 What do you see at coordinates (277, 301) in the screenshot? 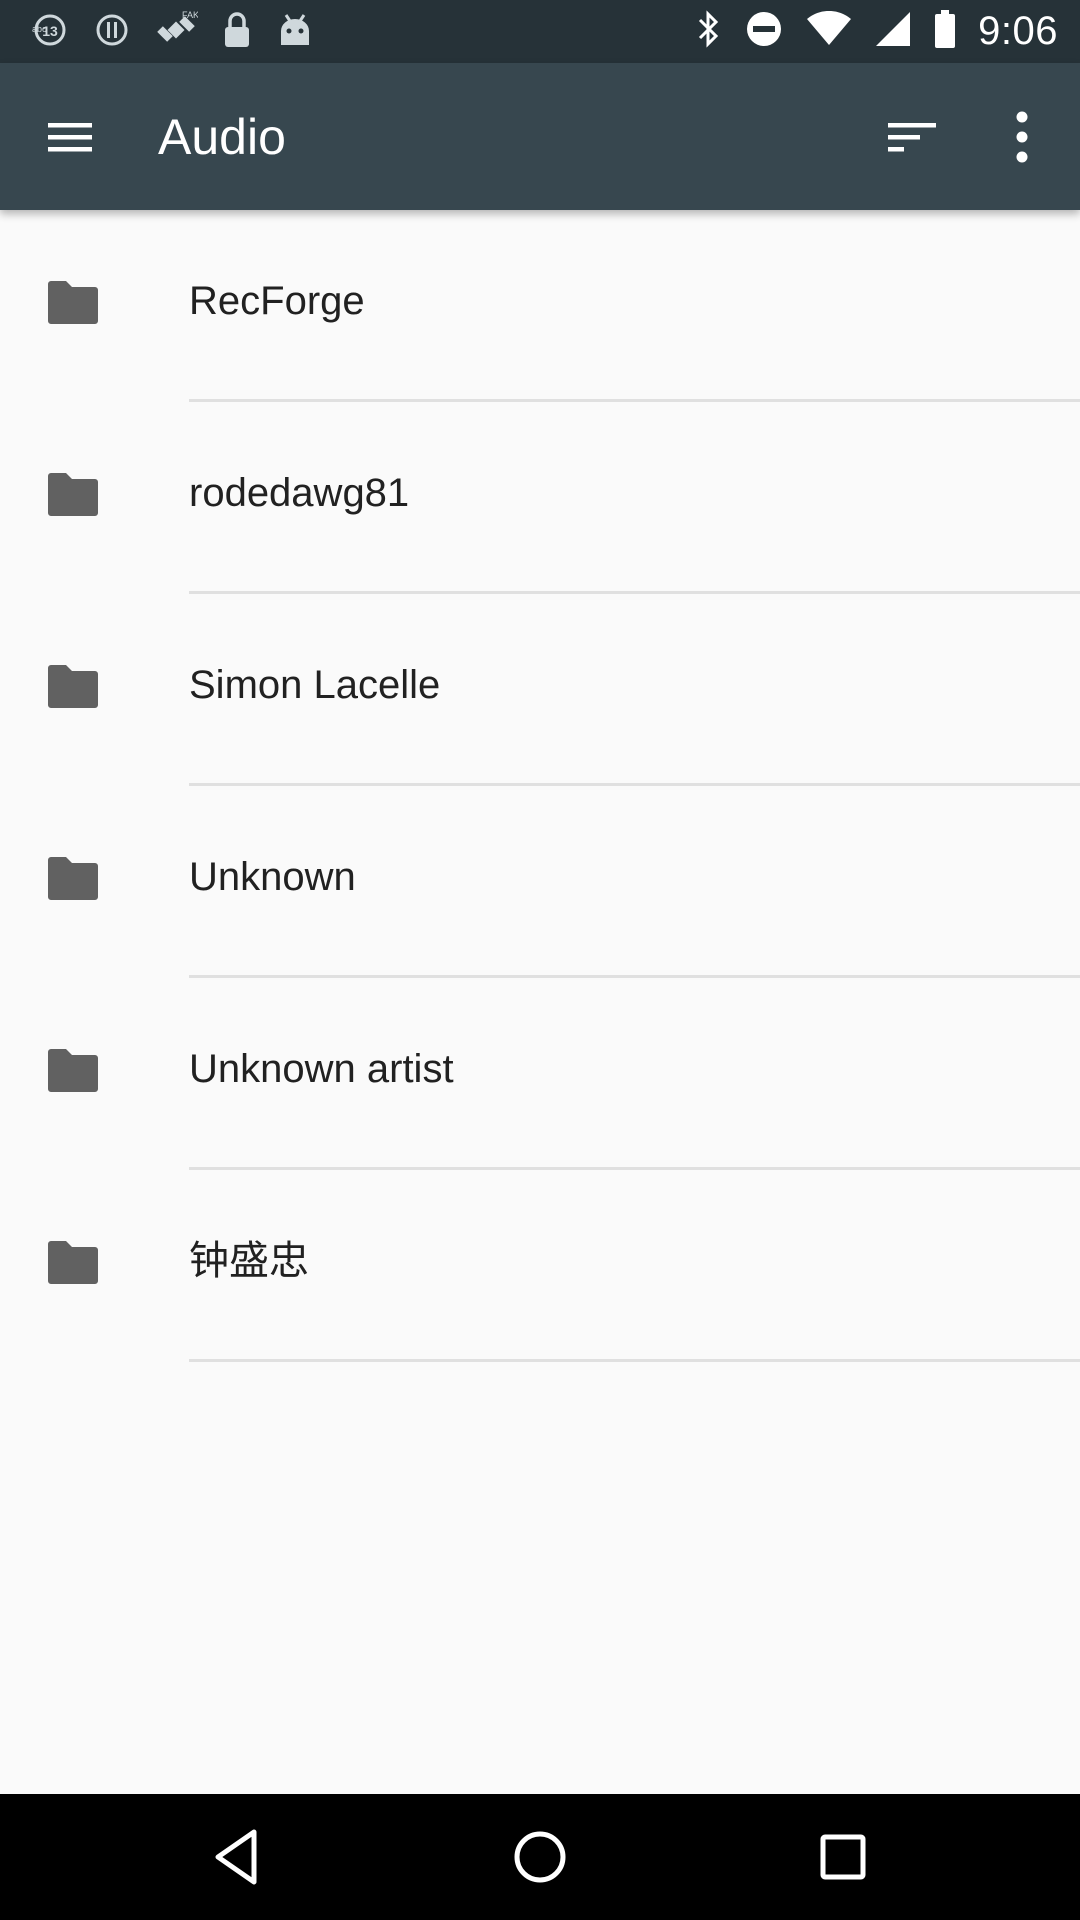
I see `folder-label: RecForge` at bounding box center [277, 301].